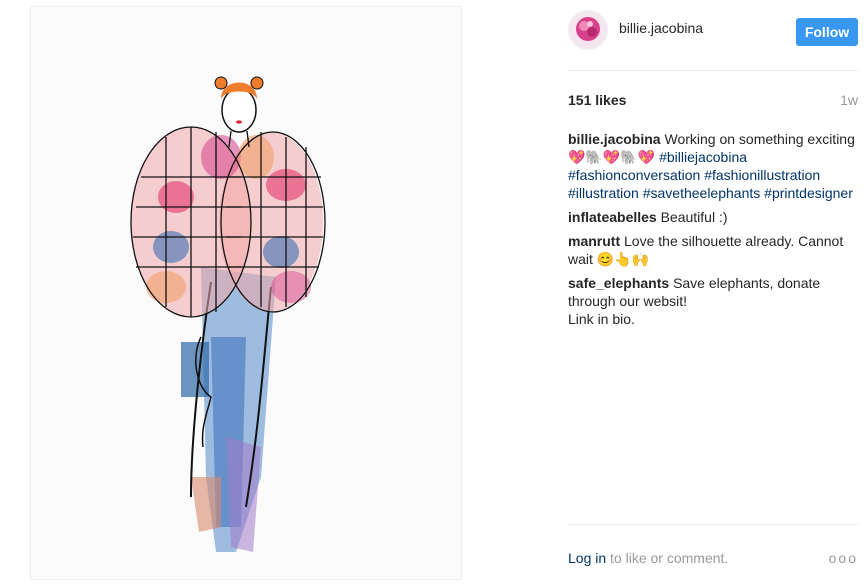  What do you see at coordinates (661, 28) in the screenshot?
I see `header-username: billie.jacobina` at bounding box center [661, 28].